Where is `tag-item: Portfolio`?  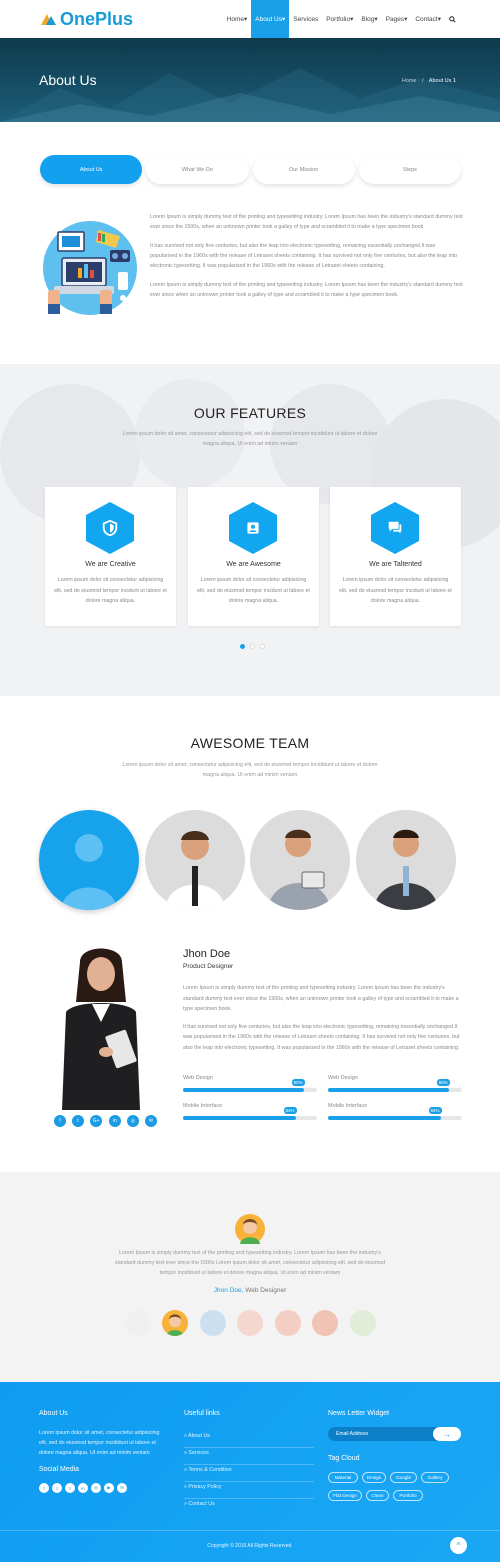 tag-item: Portfolio is located at coordinates (408, 1495).